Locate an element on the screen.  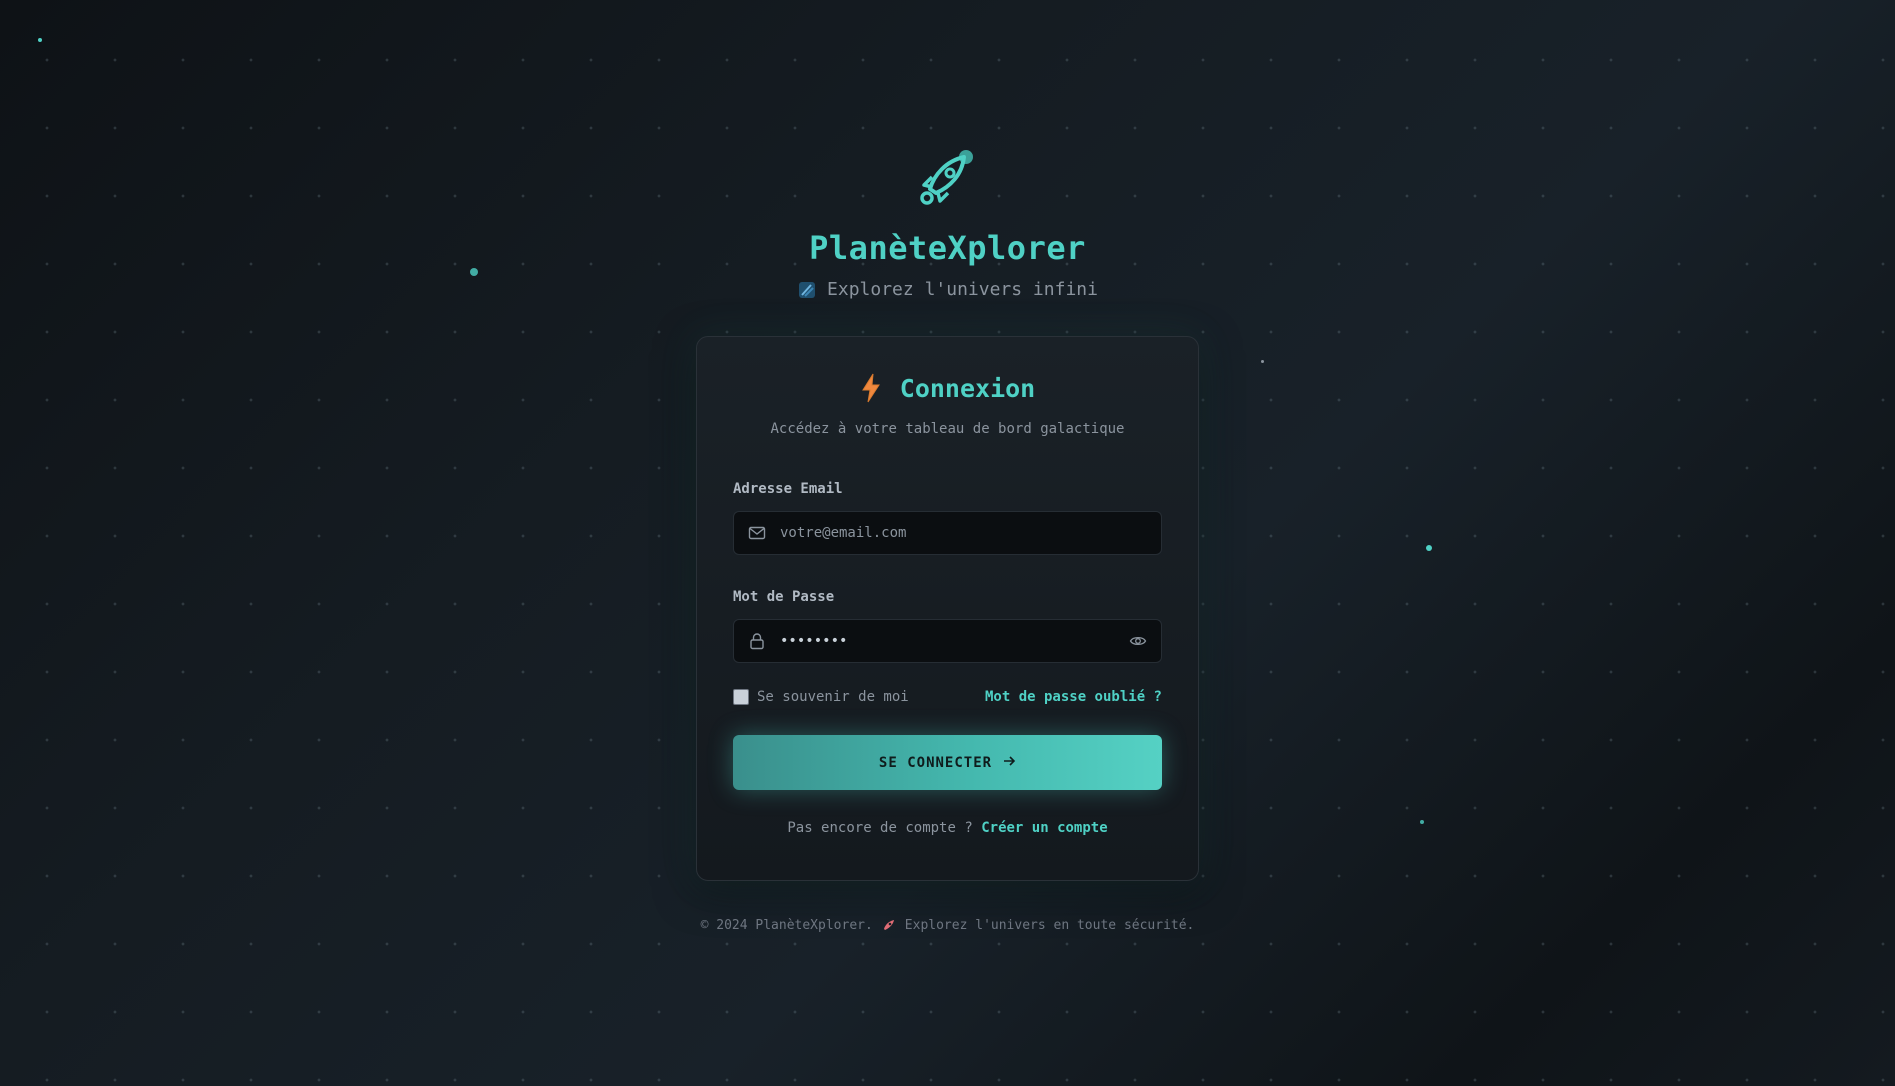
remember-me: Se souvenir de moi is located at coordinates (821, 697).